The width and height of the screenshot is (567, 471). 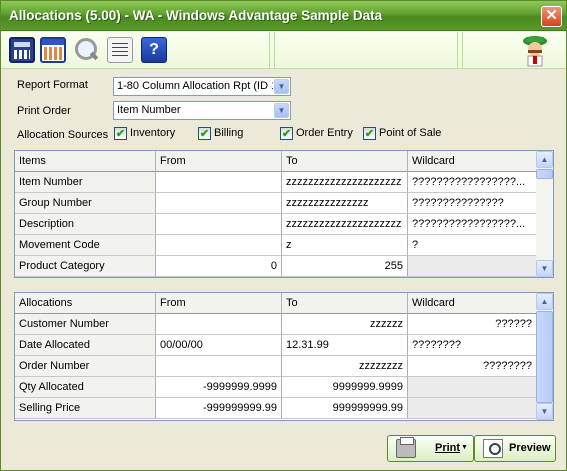 What do you see at coordinates (85, 182) in the screenshot?
I see `row-label: Item Number` at bounding box center [85, 182].